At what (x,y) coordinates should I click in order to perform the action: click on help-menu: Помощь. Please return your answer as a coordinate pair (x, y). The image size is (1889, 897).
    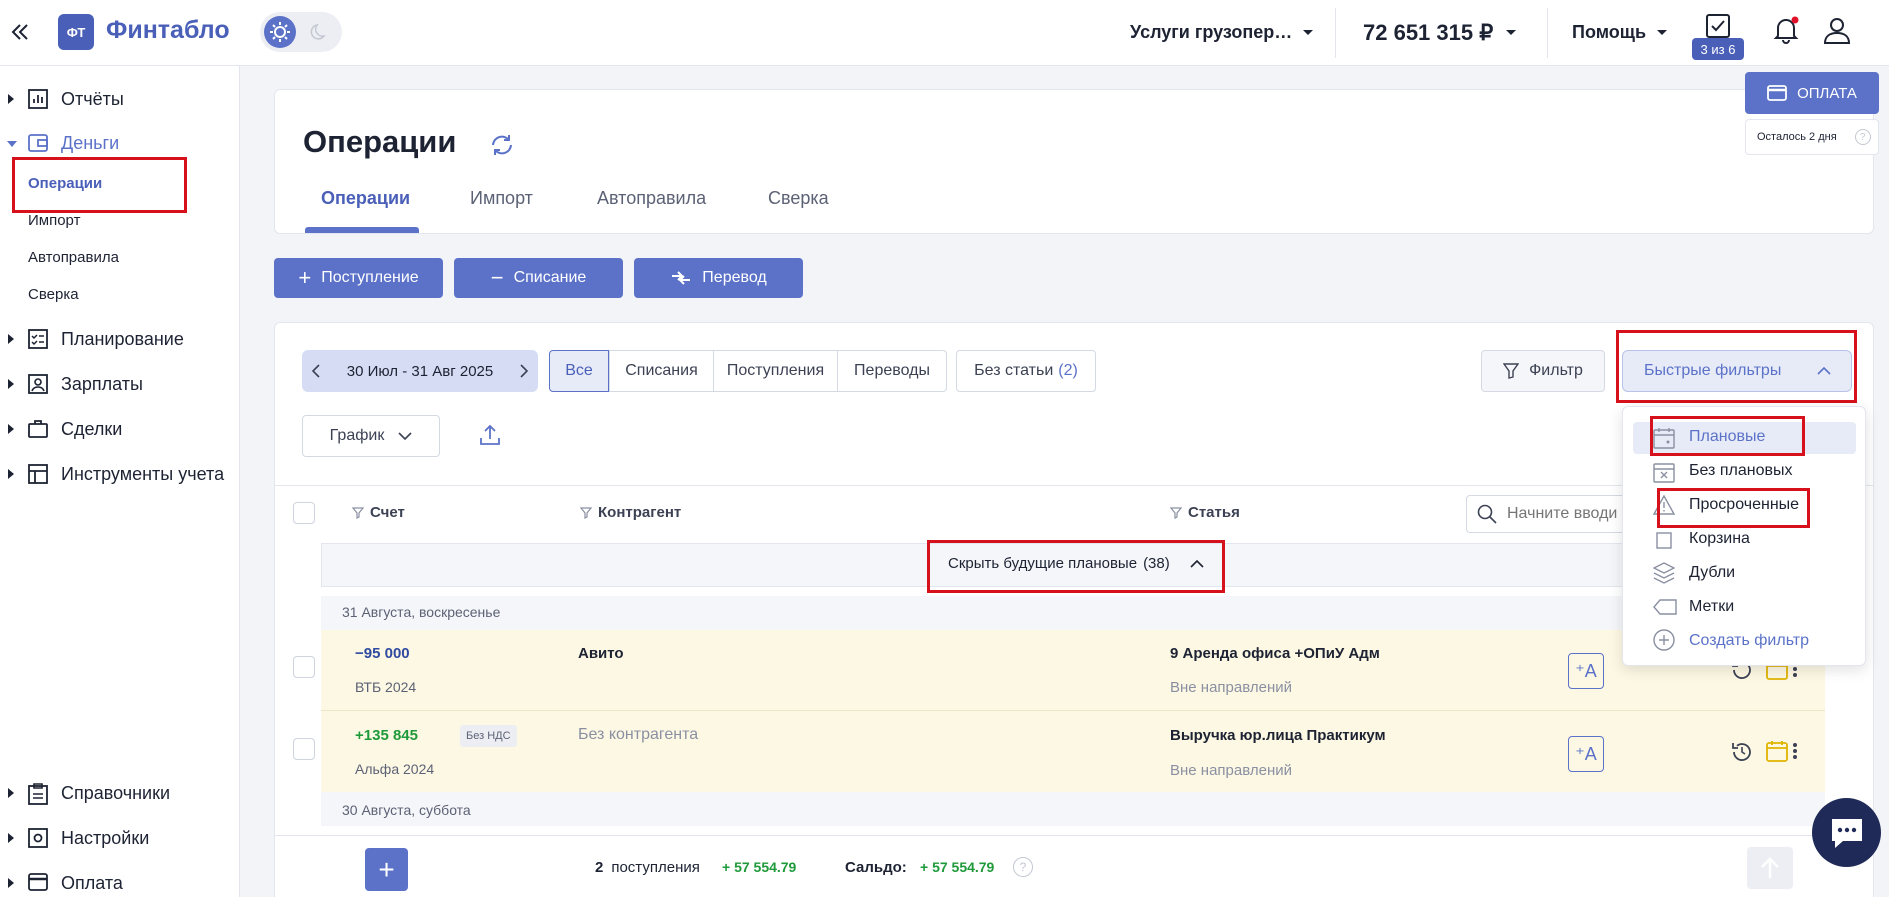
    Looking at the image, I should click on (1620, 32).